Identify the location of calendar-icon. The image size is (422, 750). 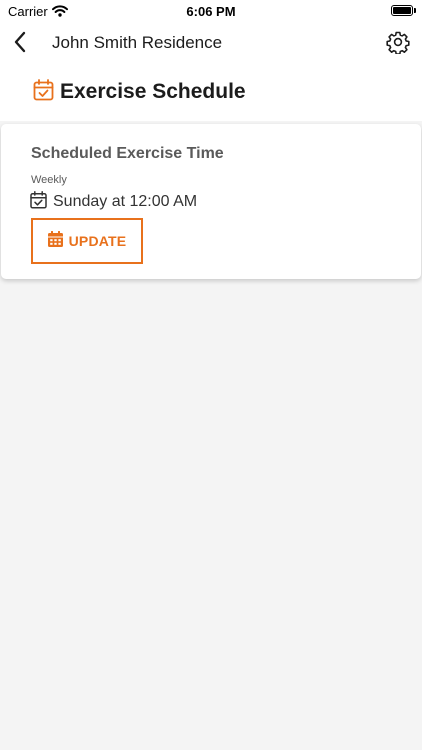
(55, 241).